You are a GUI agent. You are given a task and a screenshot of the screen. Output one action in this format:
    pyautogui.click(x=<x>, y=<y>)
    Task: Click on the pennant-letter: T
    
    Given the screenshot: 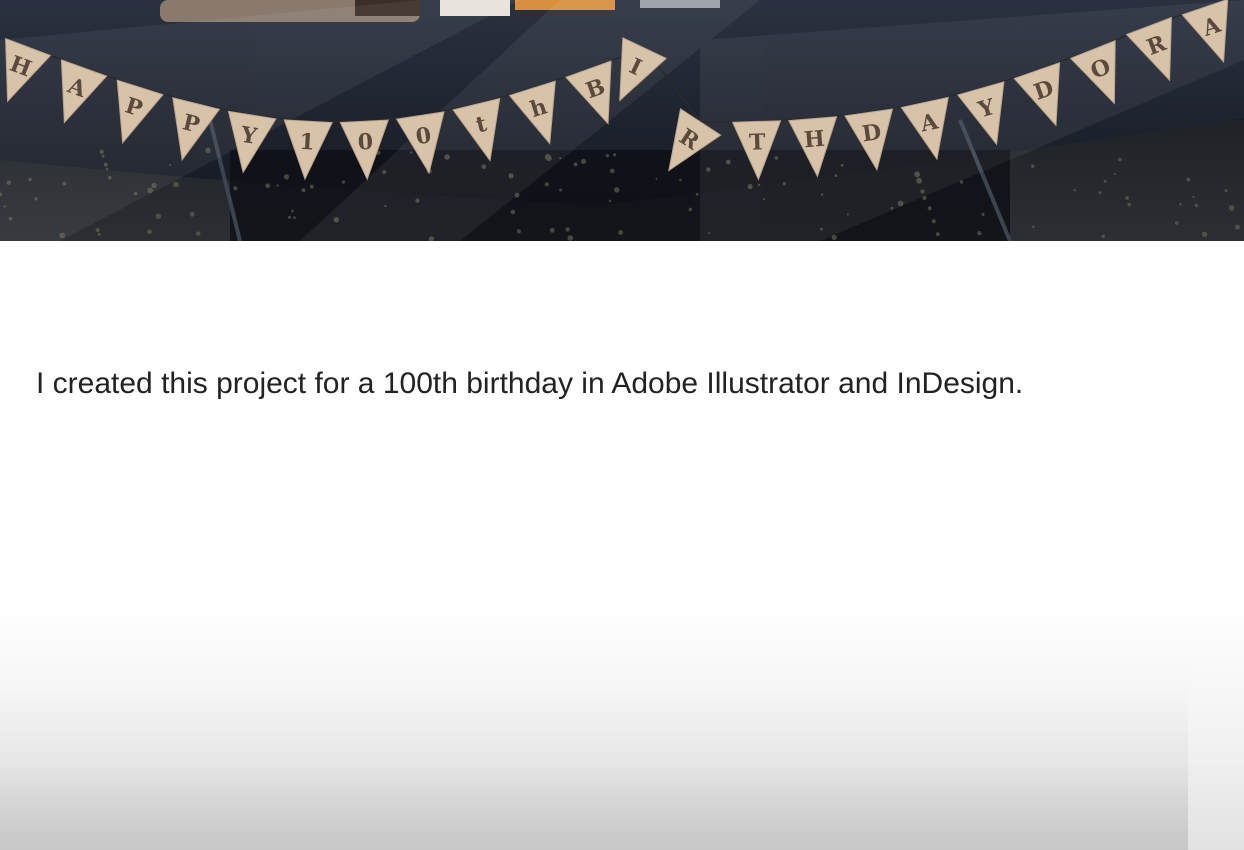 What is the action you would take?
    pyautogui.click(x=758, y=142)
    